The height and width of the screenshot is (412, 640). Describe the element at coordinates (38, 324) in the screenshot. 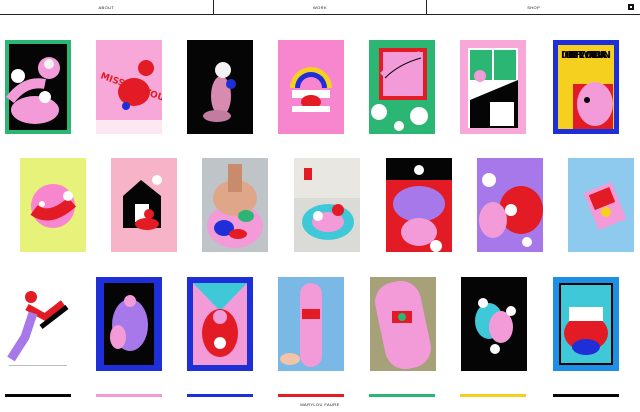

I see `artwork-flying-figure` at that location.